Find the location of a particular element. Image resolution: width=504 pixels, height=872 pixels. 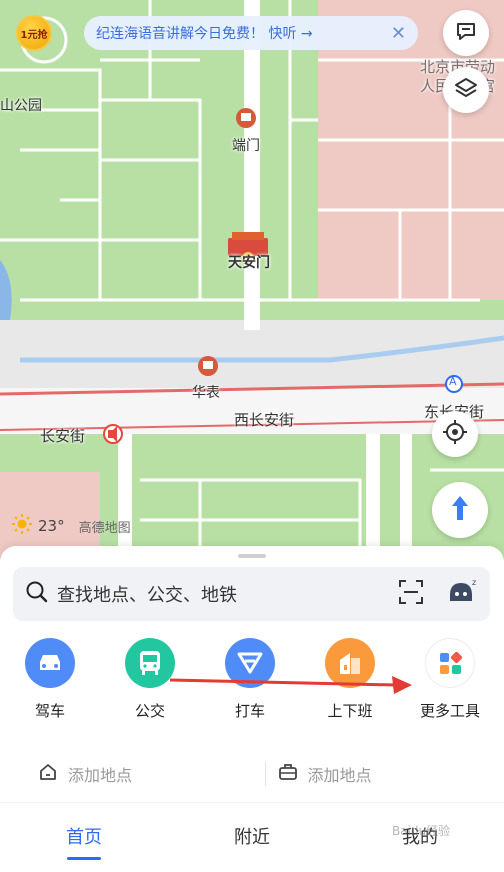

layers-icon is located at coordinates (466, 90).